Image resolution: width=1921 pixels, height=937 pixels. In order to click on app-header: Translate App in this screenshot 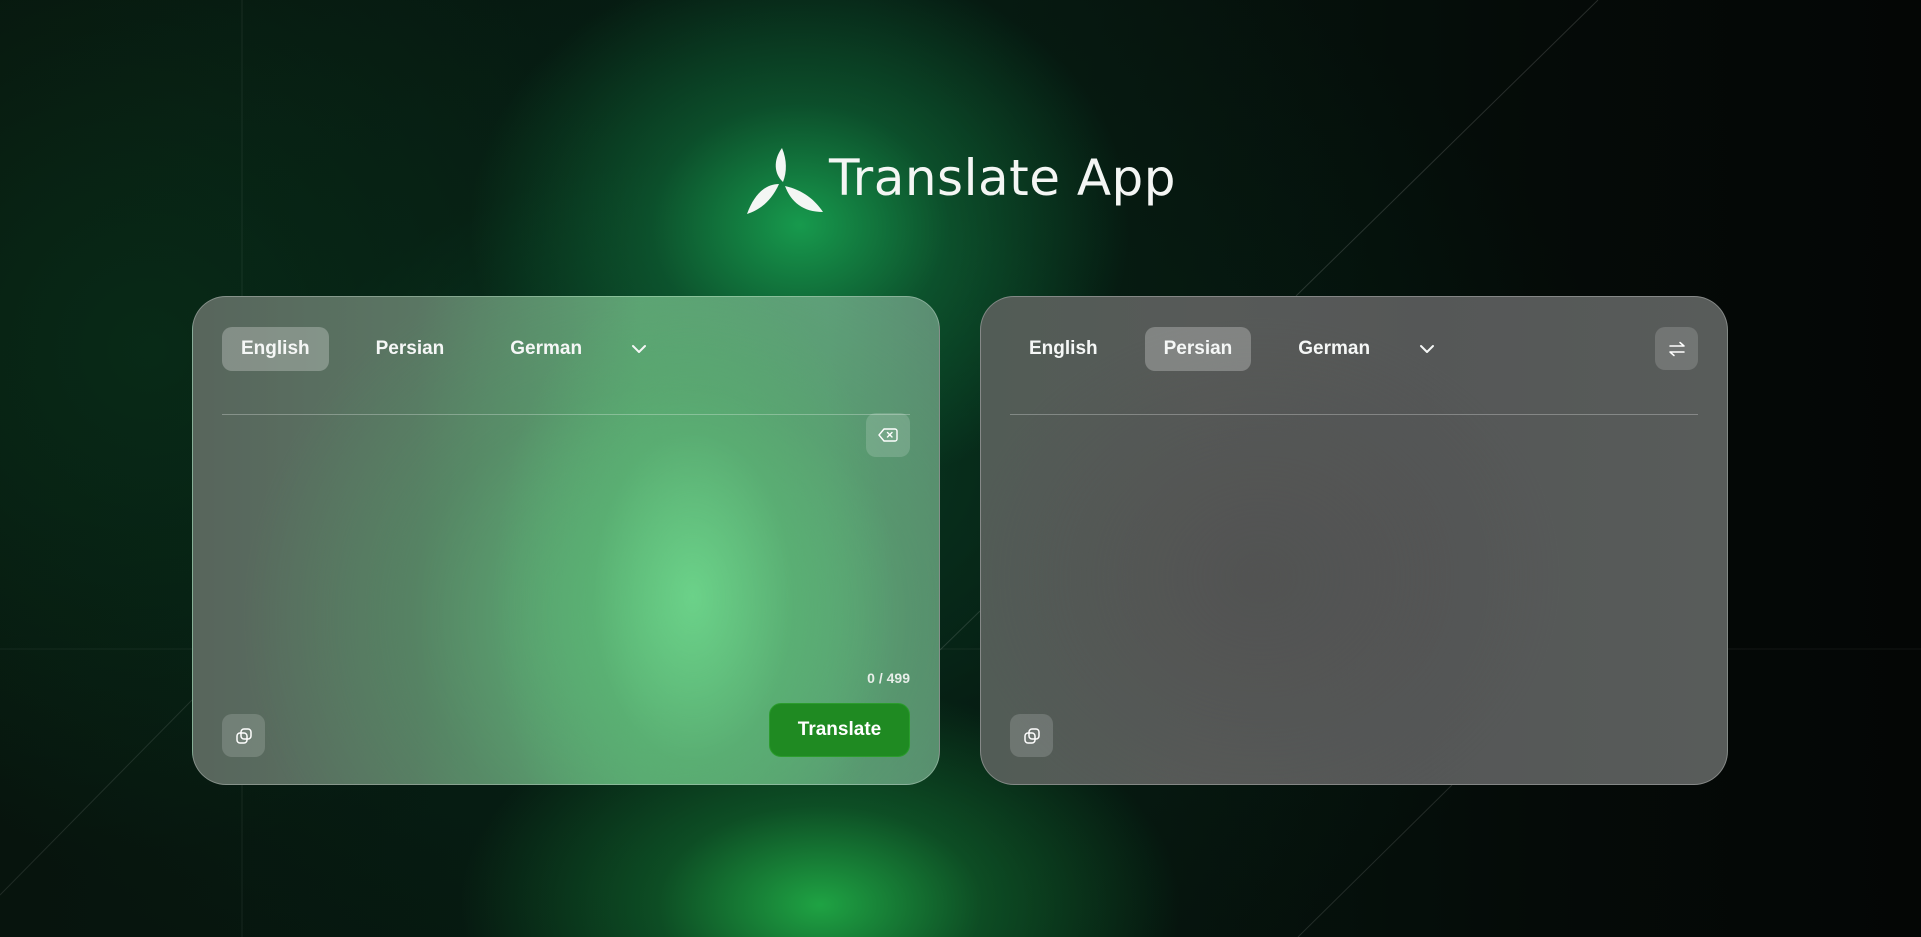, I will do `click(960, 182)`.